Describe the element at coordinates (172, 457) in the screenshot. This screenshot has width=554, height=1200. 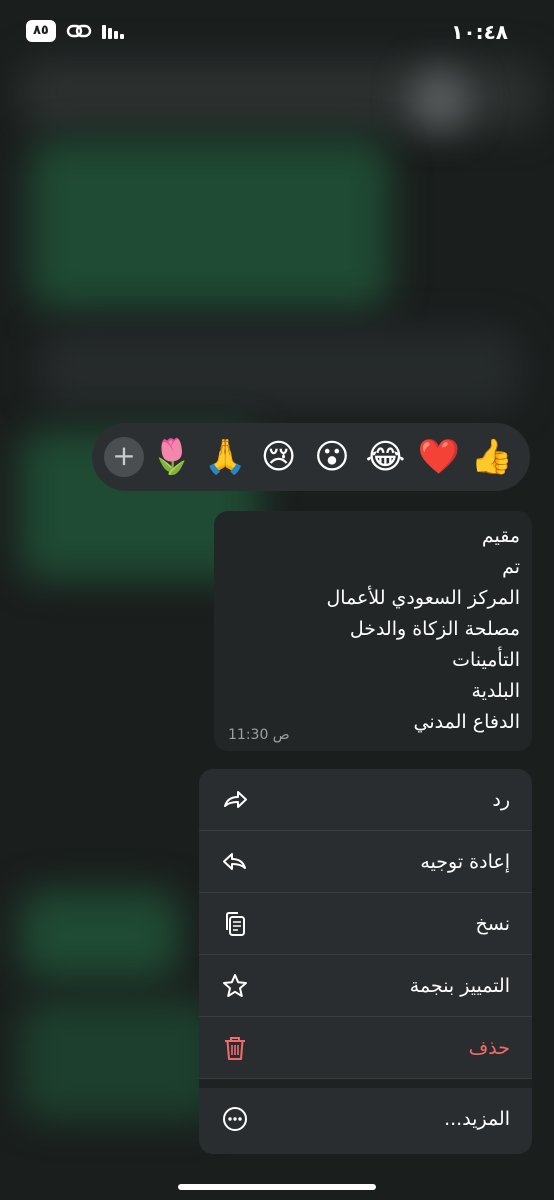
I see `reaction-tulip: 🌷` at that location.